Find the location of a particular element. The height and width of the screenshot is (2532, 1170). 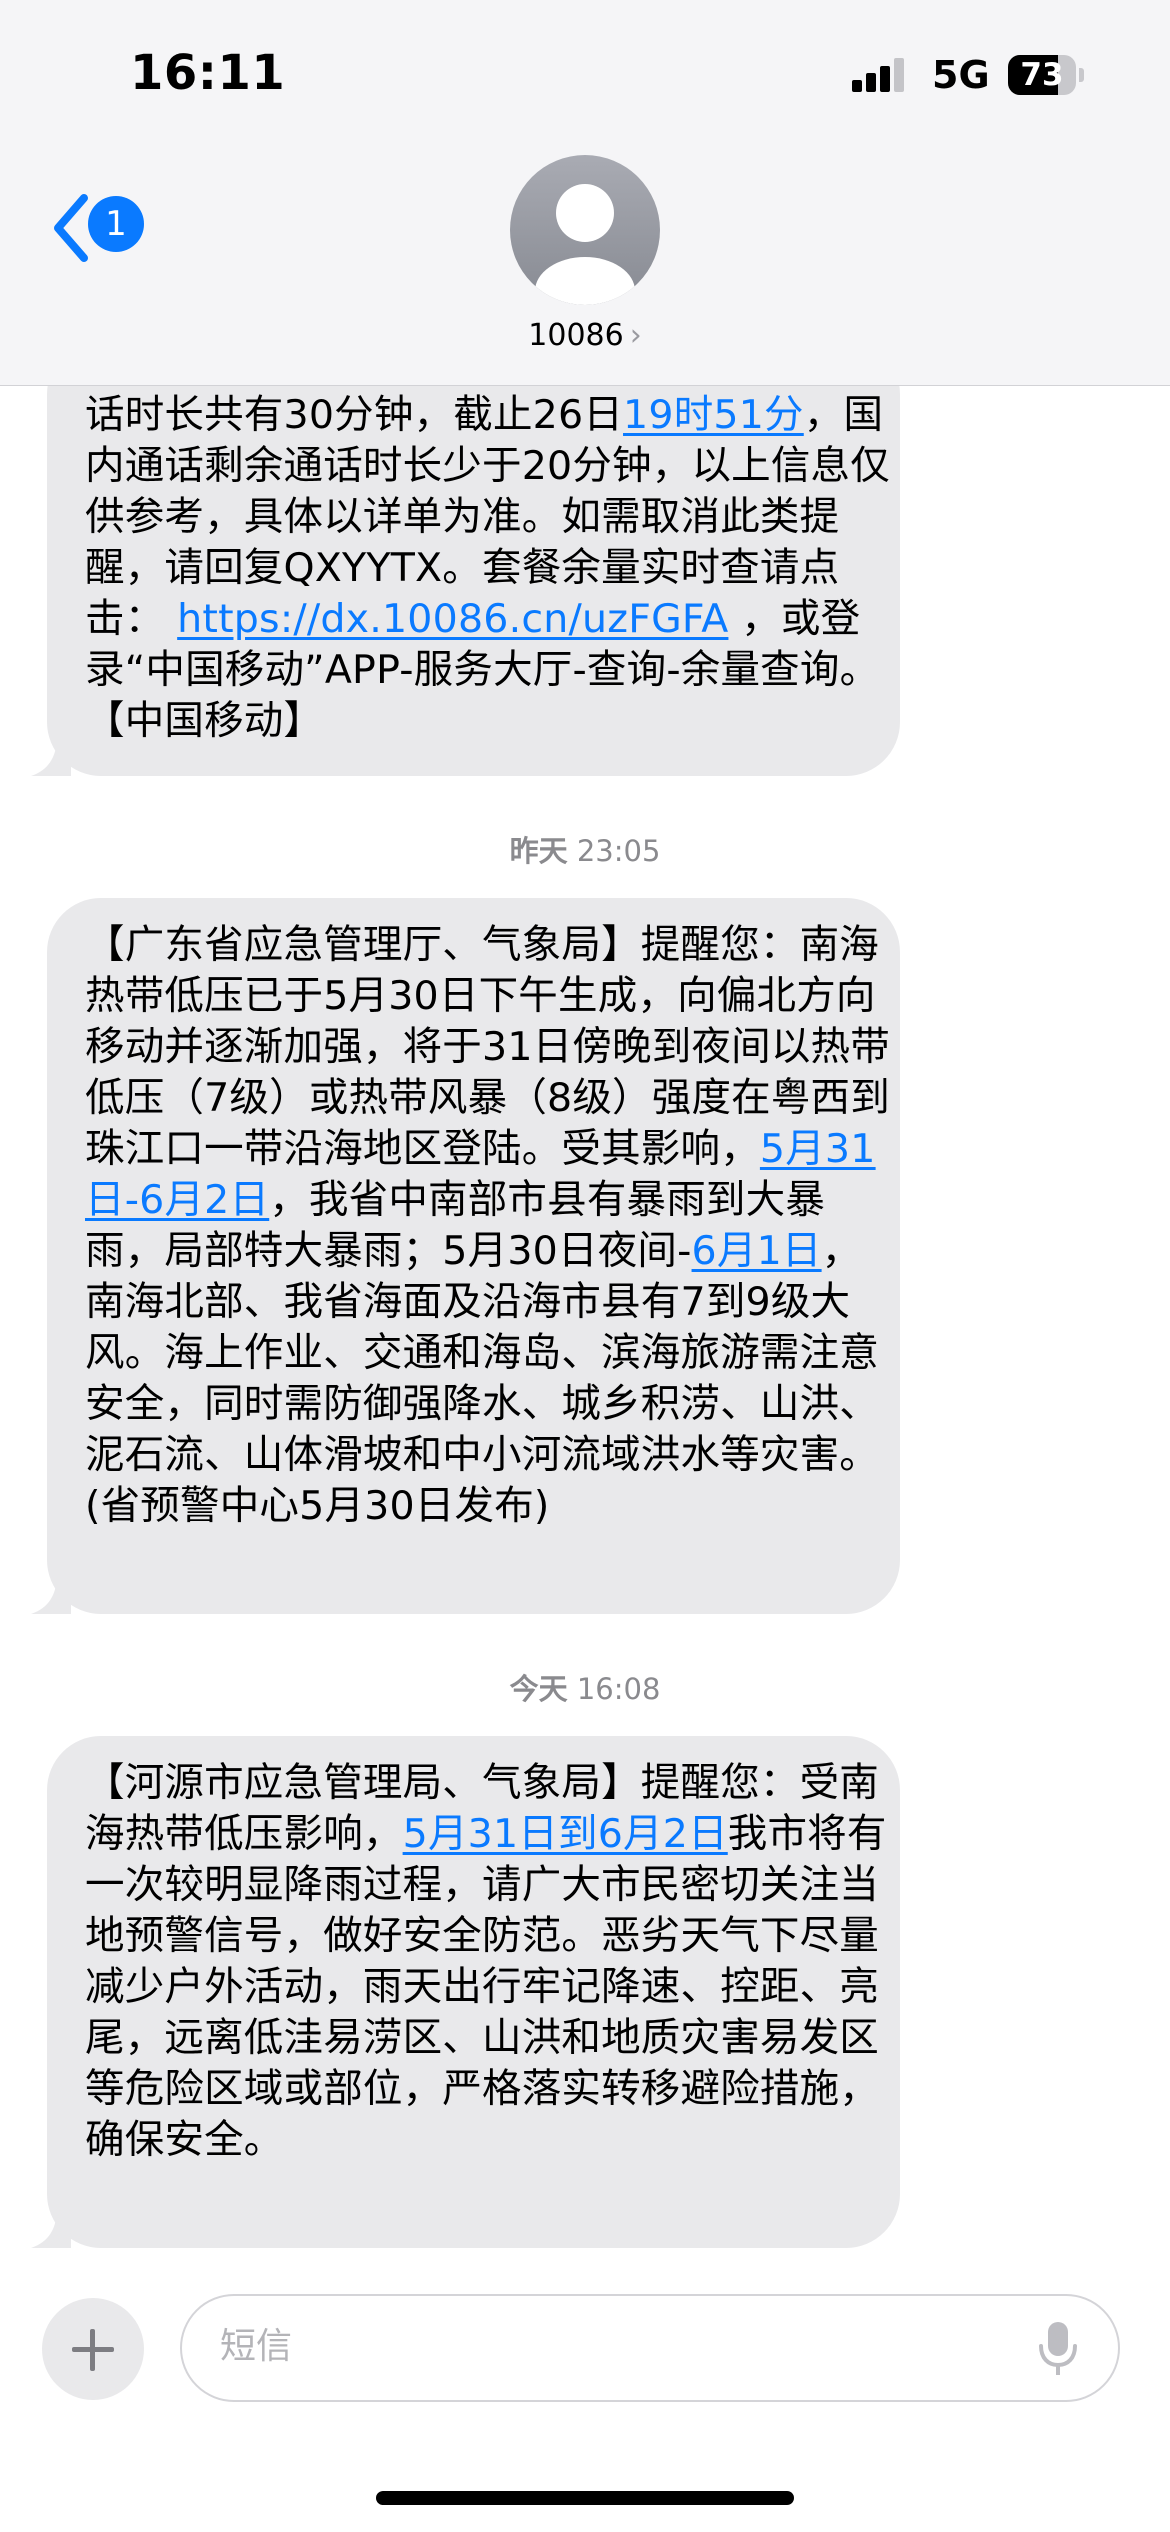

battery-icon: 73 is located at coordinates (1046, 75).